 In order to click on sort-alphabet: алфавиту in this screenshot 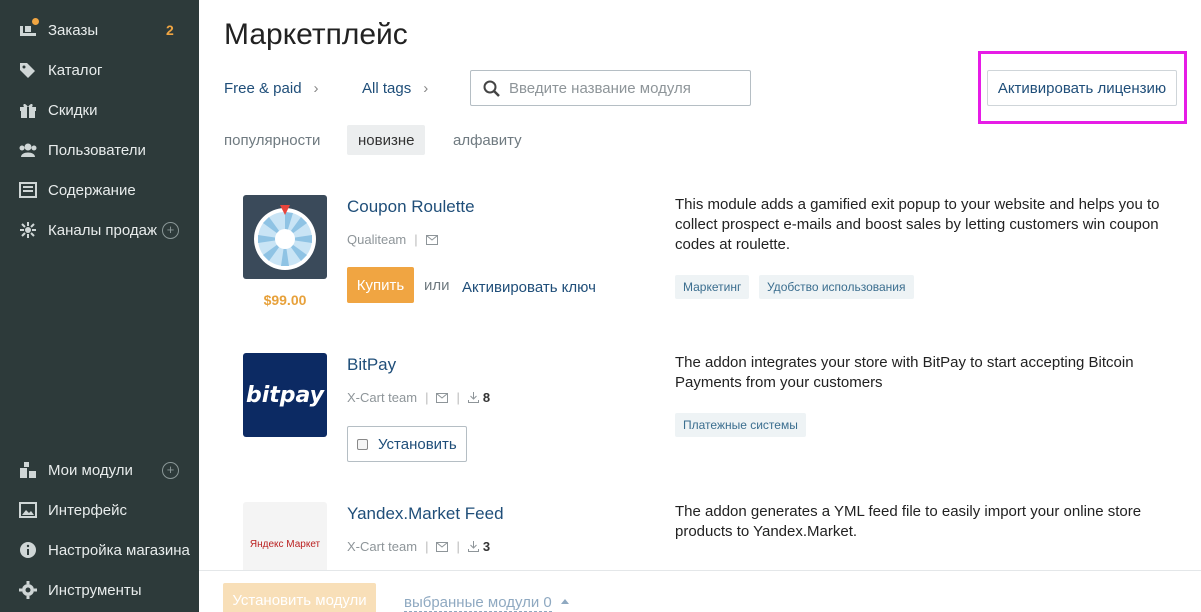, I will do `click(487, 140)`.